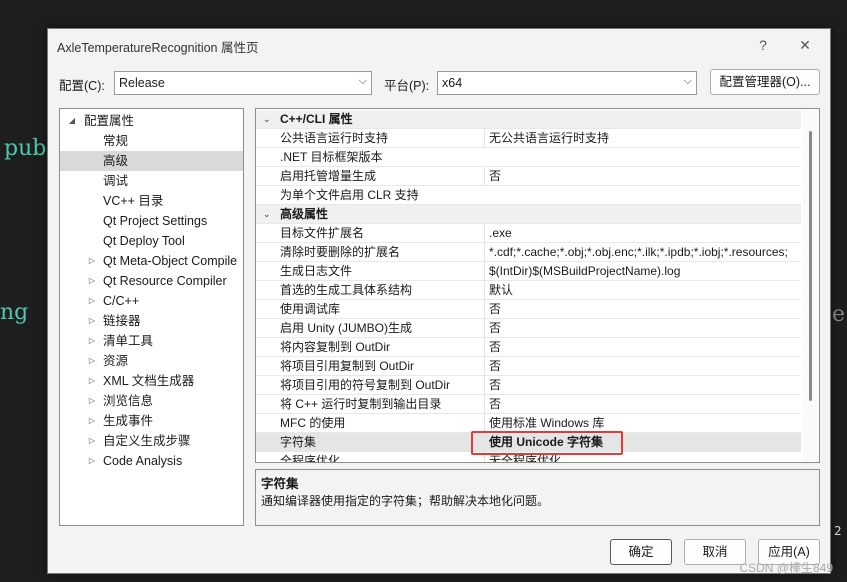  Describe the element at coordinates (331, 157) in the screenshot. I see `property-name: .NET 目标框架版本` at that location.